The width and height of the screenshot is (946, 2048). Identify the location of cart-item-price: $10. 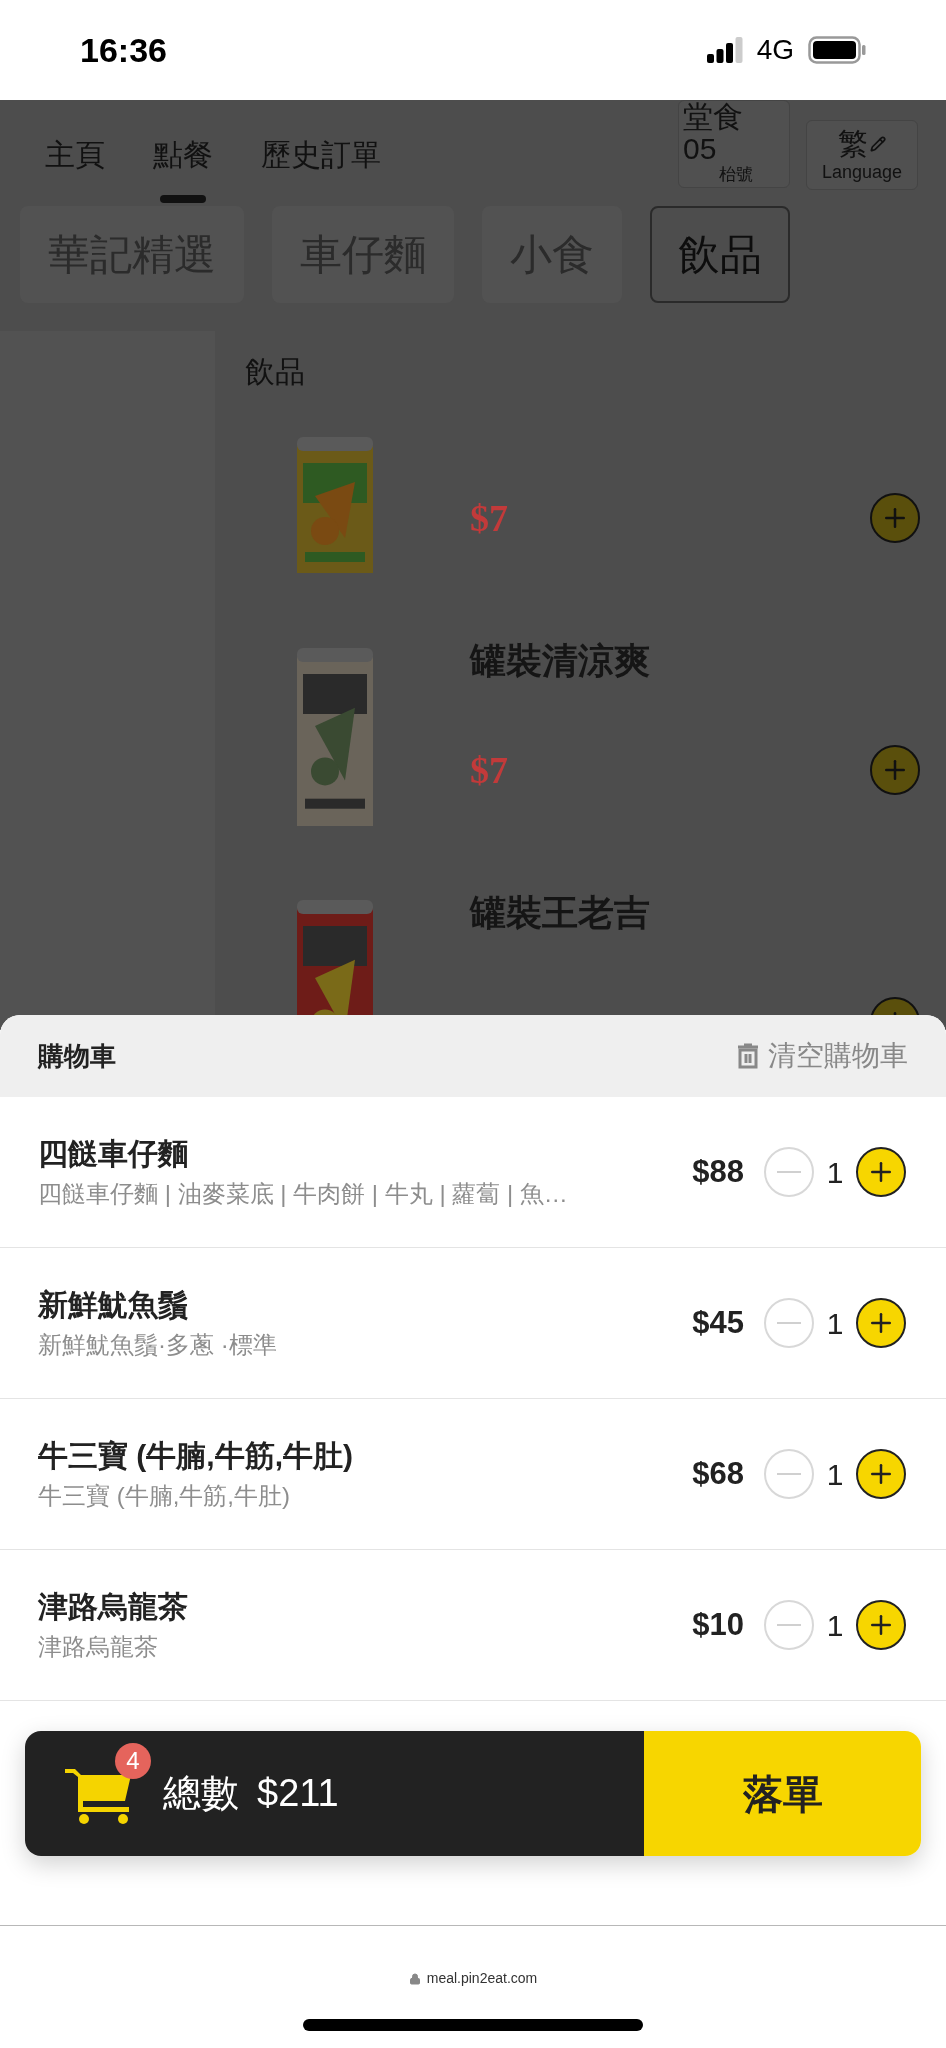
(718, 1624).